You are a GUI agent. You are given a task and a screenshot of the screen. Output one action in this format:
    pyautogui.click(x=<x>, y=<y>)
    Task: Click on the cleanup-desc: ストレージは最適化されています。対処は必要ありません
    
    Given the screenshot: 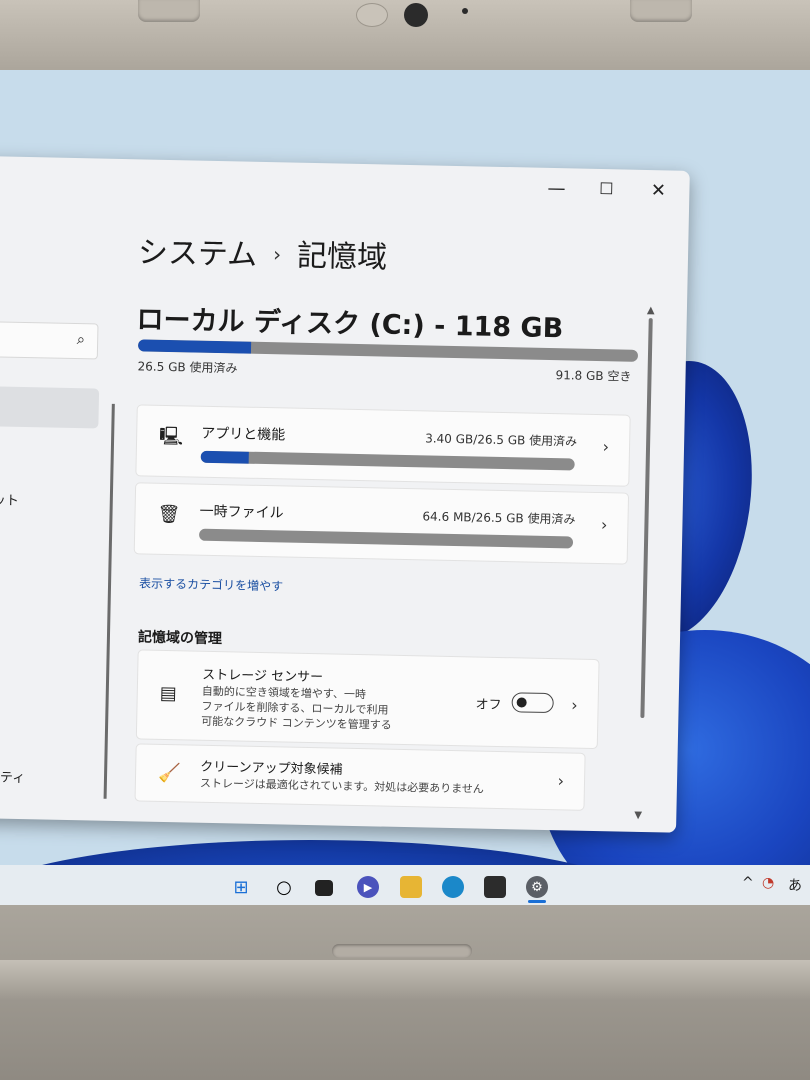 What is the action you would take?
    pyautogui.click(x=342, y=786)
    